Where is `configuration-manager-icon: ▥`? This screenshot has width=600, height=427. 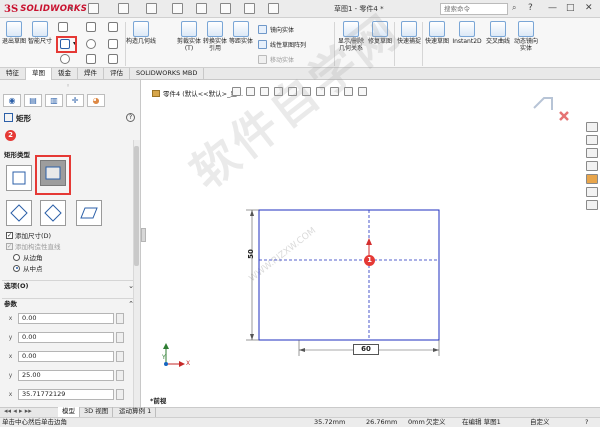
configuration-manager-icon: ▥ is located at coordinates (54, 100).